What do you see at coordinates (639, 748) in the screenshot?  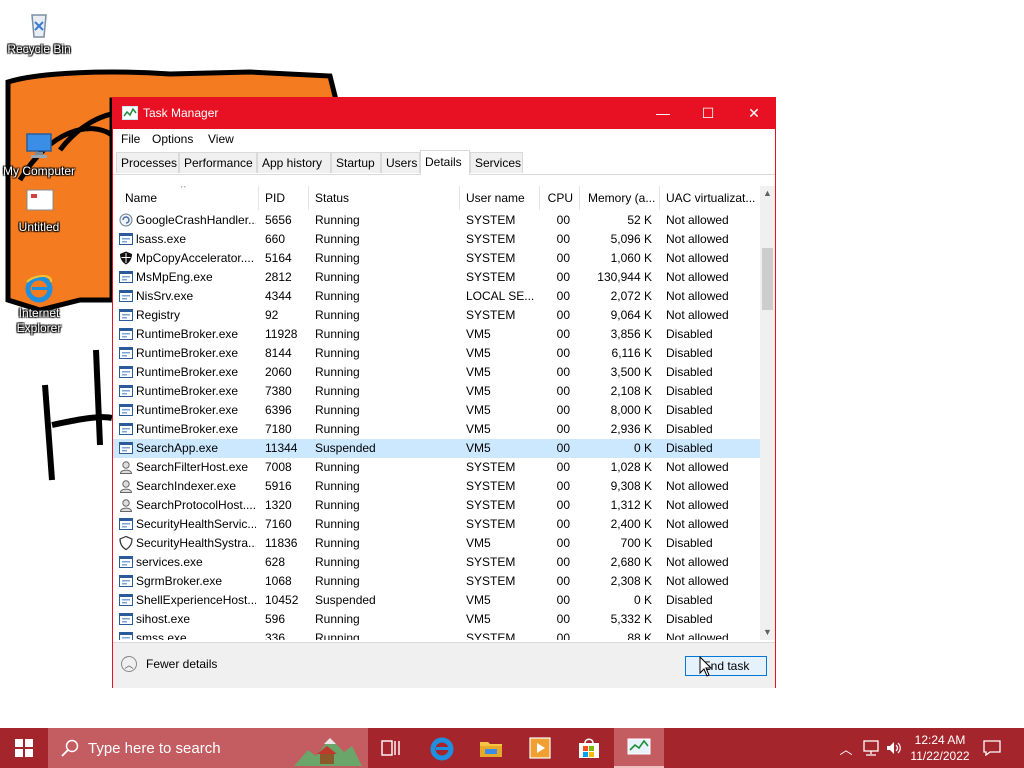 I see `taskbar-task-manager` at bounding box center [639, 748].